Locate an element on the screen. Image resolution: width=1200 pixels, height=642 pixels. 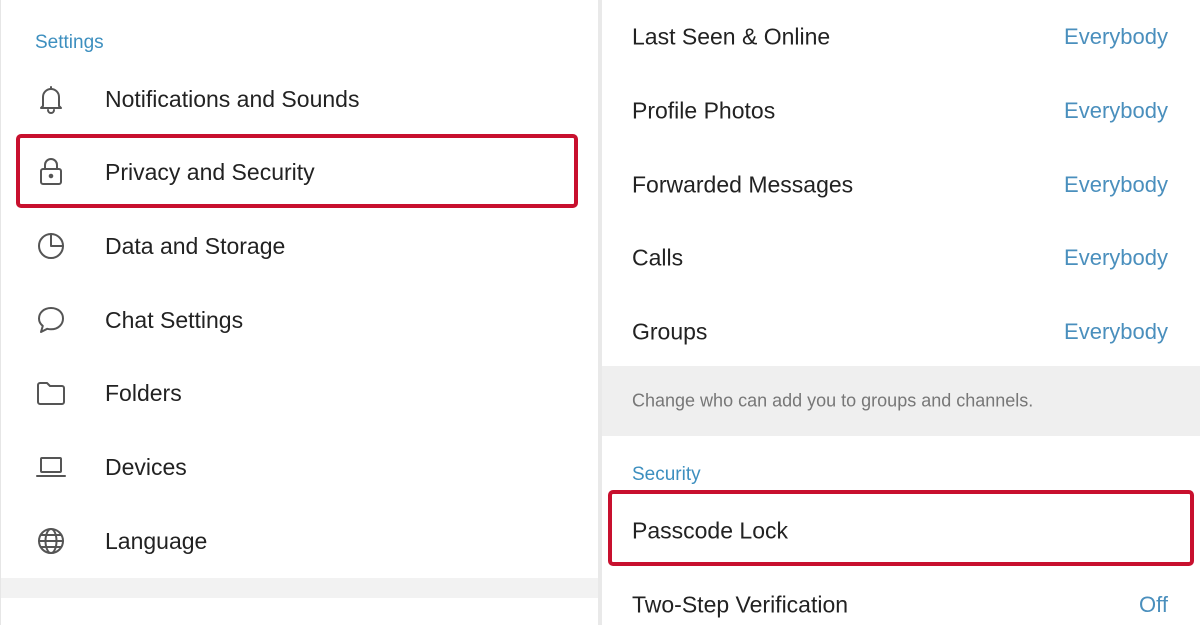
row-label: Passcode Lock is located at coordinates (710, 530).